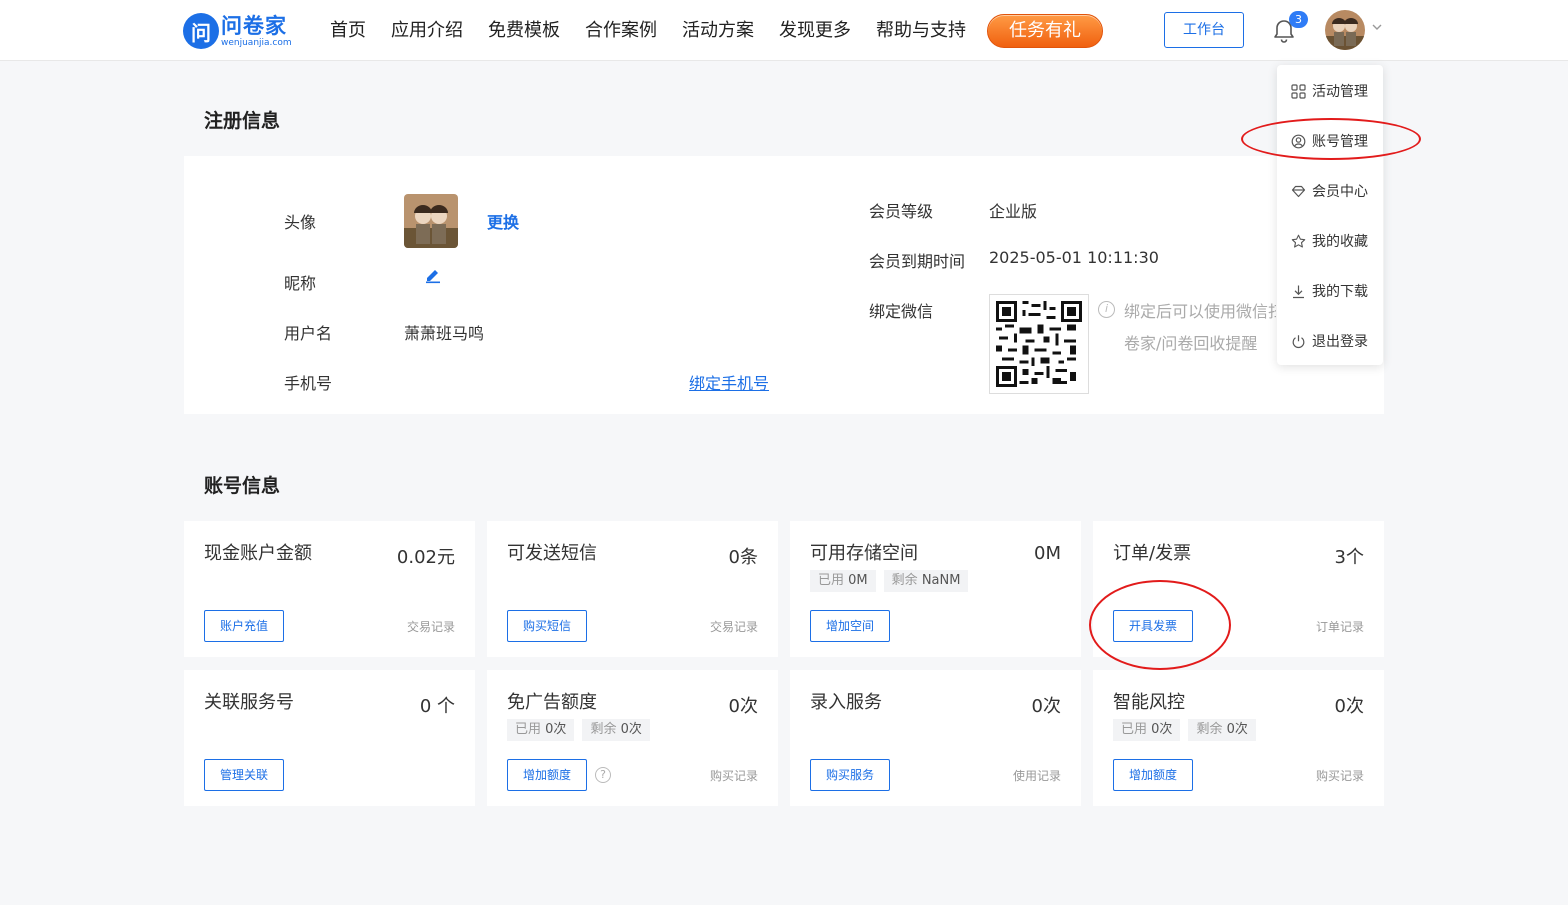  I want to click on menu-item-label: 我的收藏, so click(1340, 242).